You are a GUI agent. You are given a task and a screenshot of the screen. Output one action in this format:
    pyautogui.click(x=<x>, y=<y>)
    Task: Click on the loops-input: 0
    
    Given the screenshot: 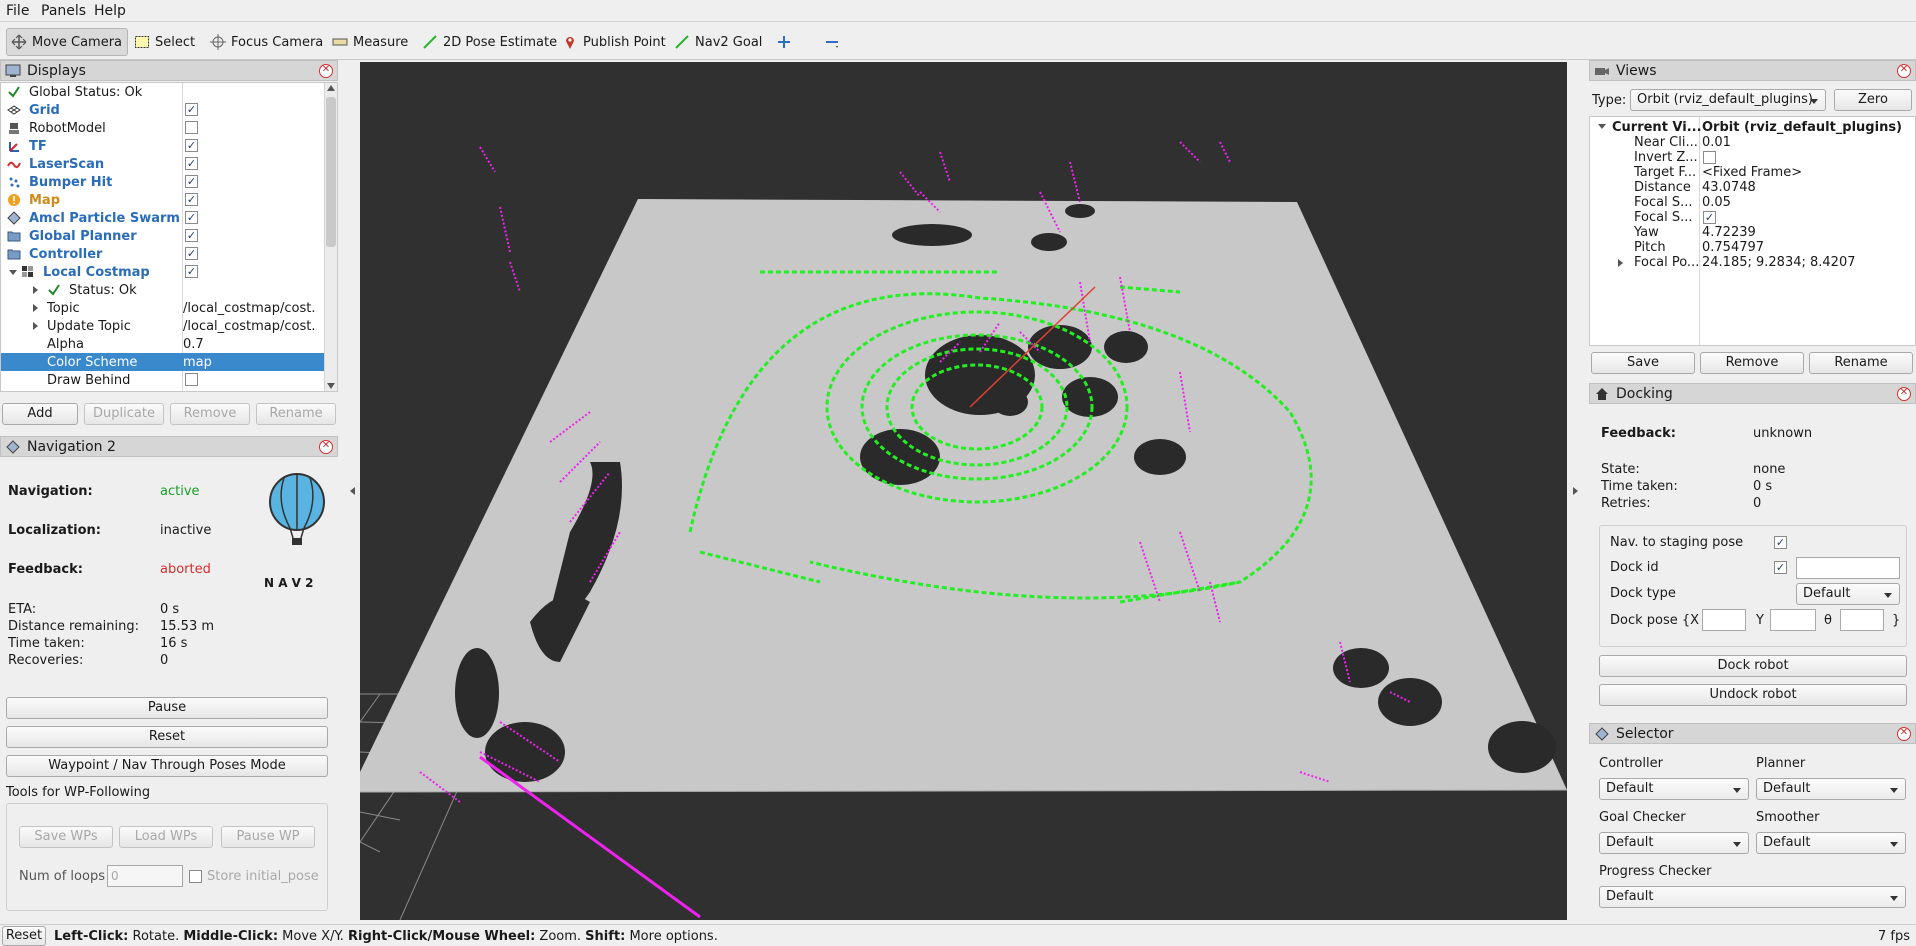 What is the action you would take?
    pyautogui.click(x=145, y=876)
    